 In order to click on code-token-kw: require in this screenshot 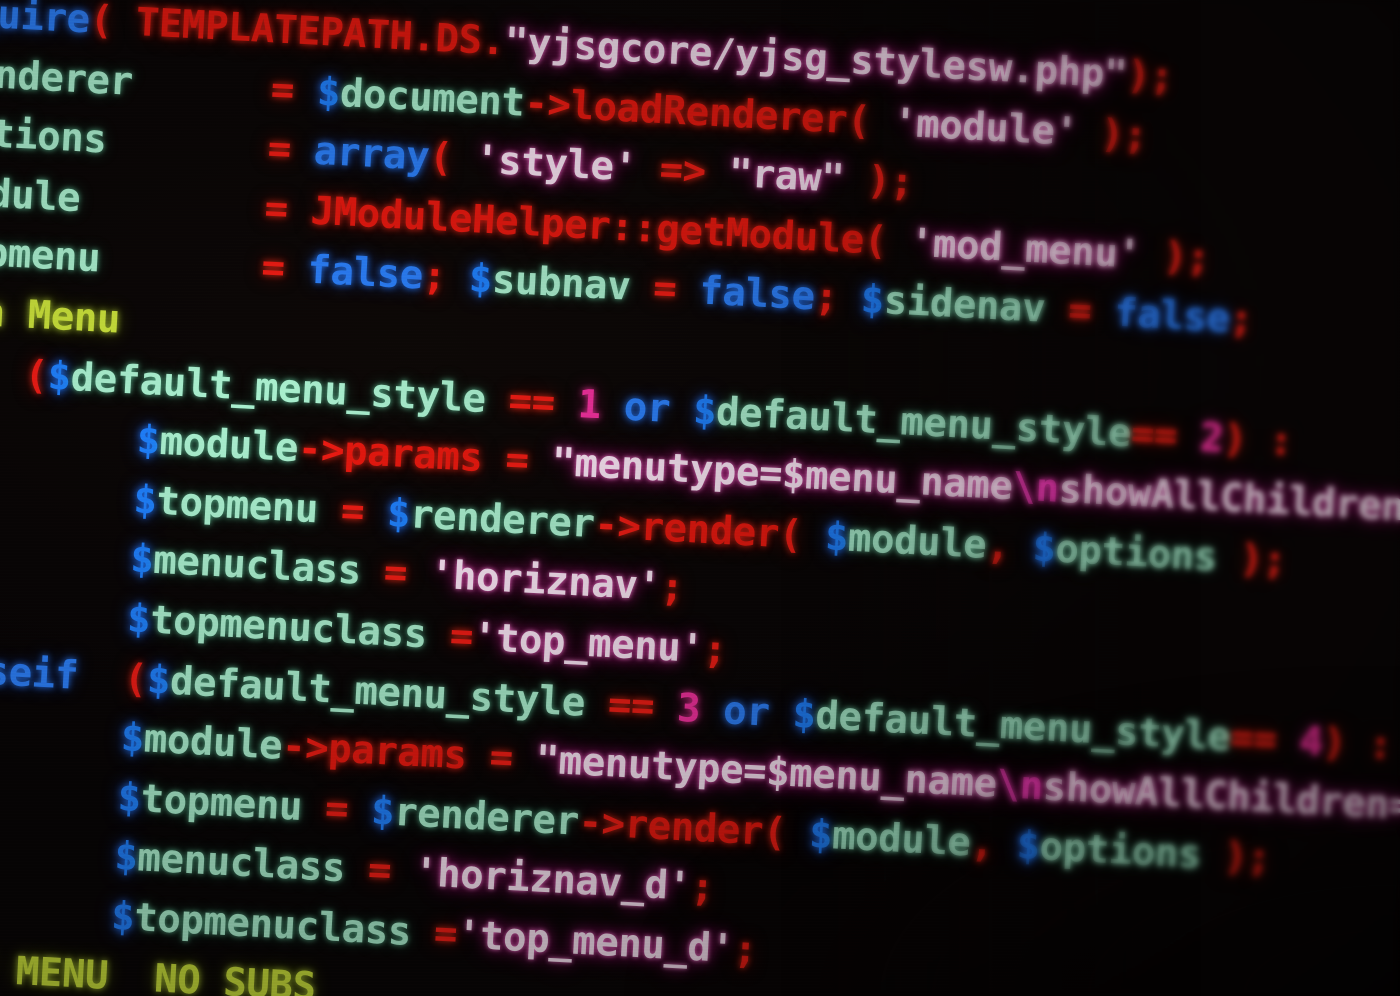, I will do `click(45, 21)`.